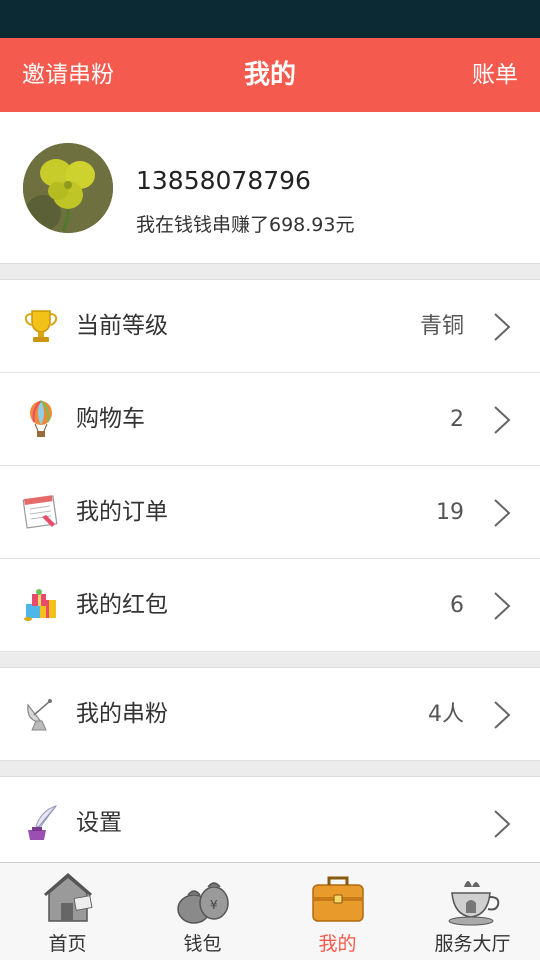 The height and width of the screenshot is (960, 540). Describe the element at coordinates (67, 944) in the screenshot. I see `tab-label: 首页` at that location.